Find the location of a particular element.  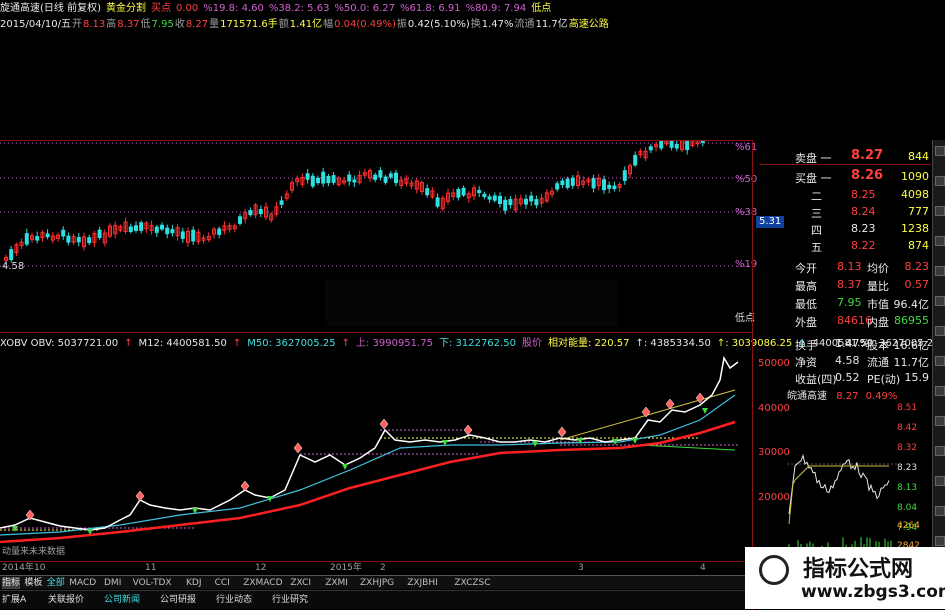

header-item: %80.9: 7.94 is located at coordinates (496, 8).